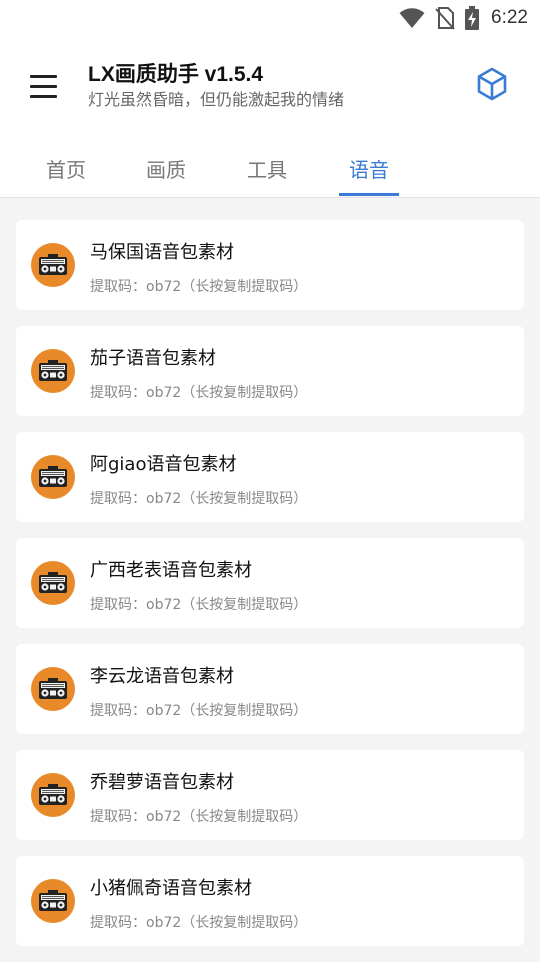  What do you see at coordinates (176, 74) in the screenshot?
I see `app-title: LX画质助手 v1.5.4` at bounding box center [176, 74].